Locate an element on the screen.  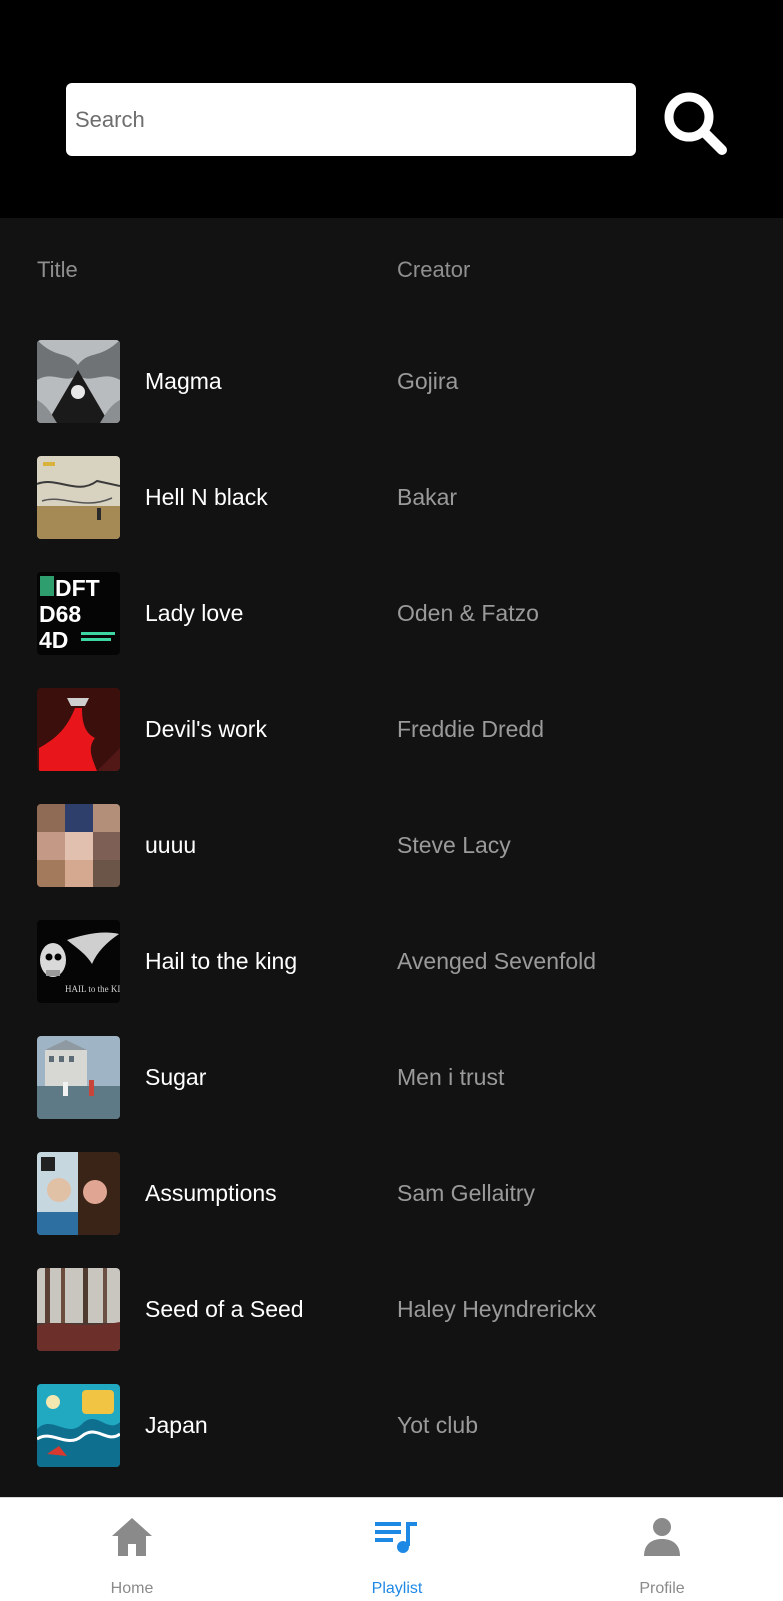
album-art-text: 4D is located at coordinates (53, 640).